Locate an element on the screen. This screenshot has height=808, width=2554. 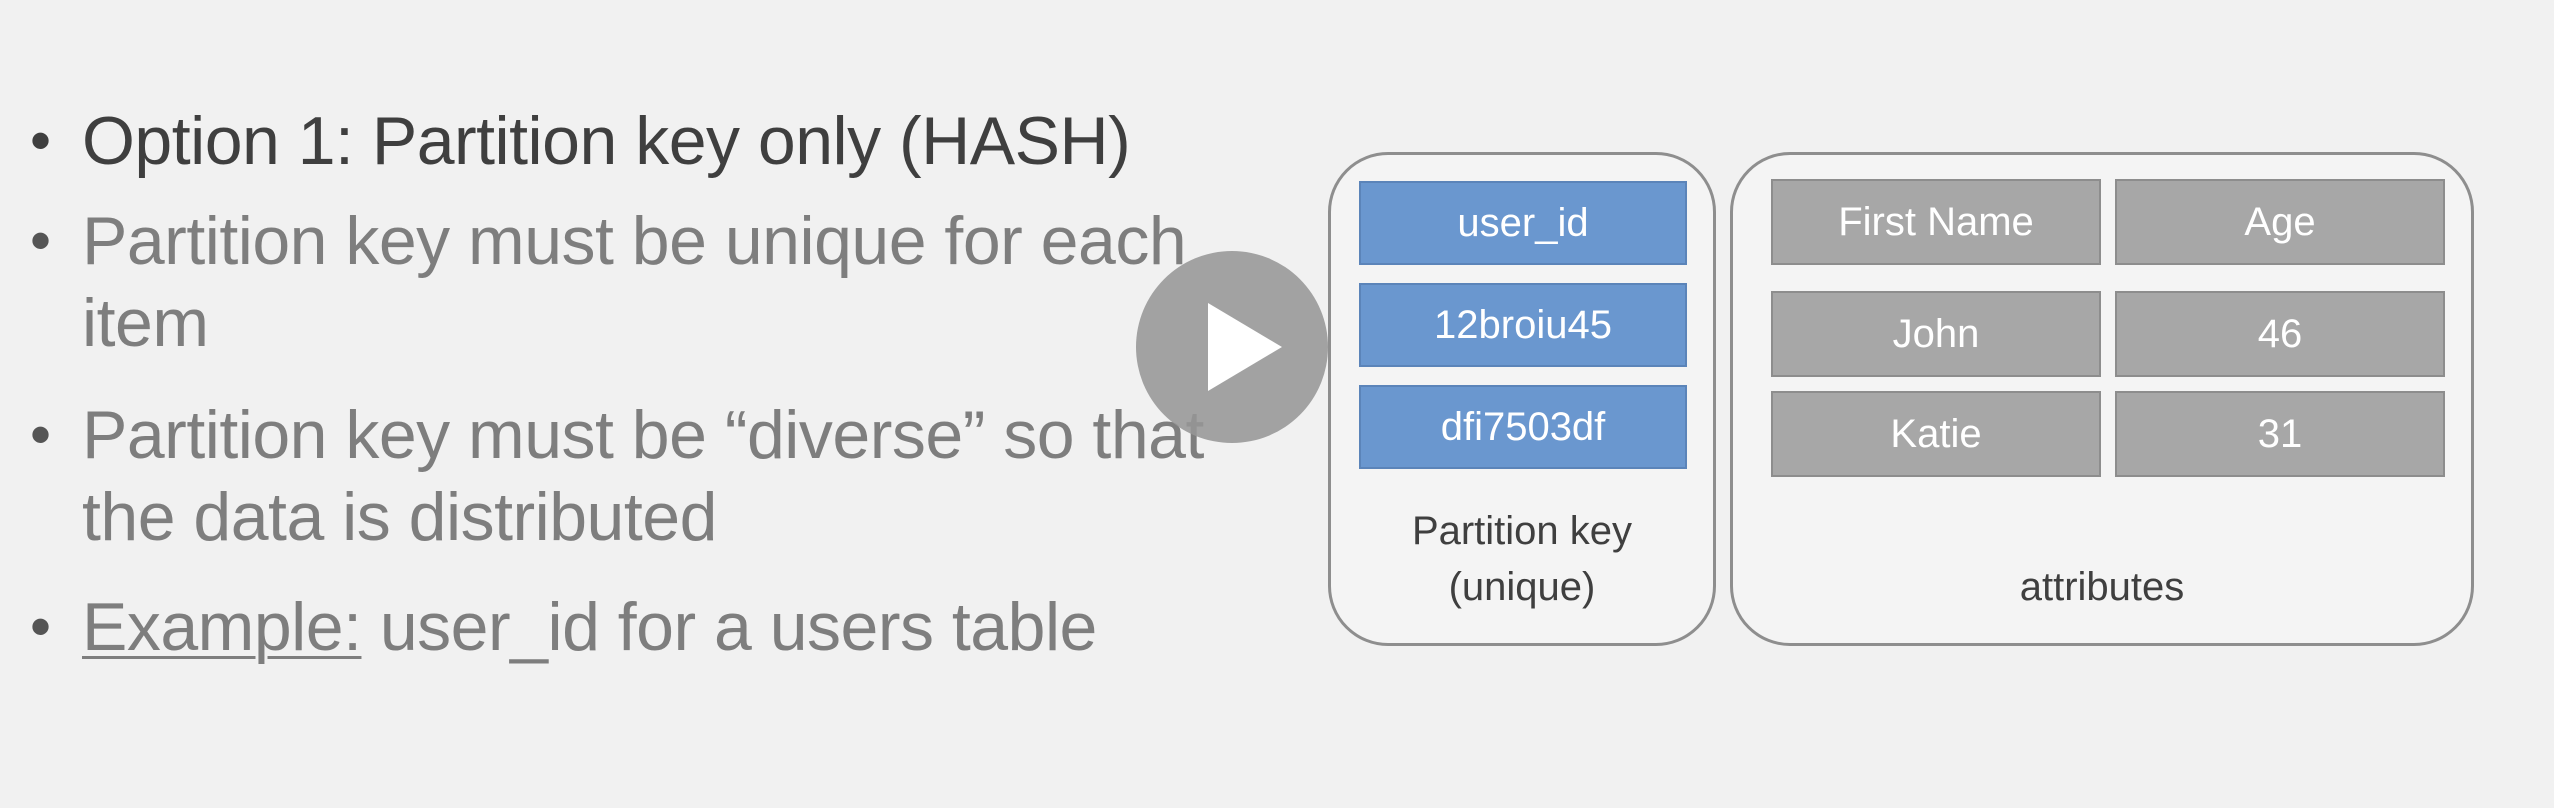
play-icon is located at coordinates (1245, 347).